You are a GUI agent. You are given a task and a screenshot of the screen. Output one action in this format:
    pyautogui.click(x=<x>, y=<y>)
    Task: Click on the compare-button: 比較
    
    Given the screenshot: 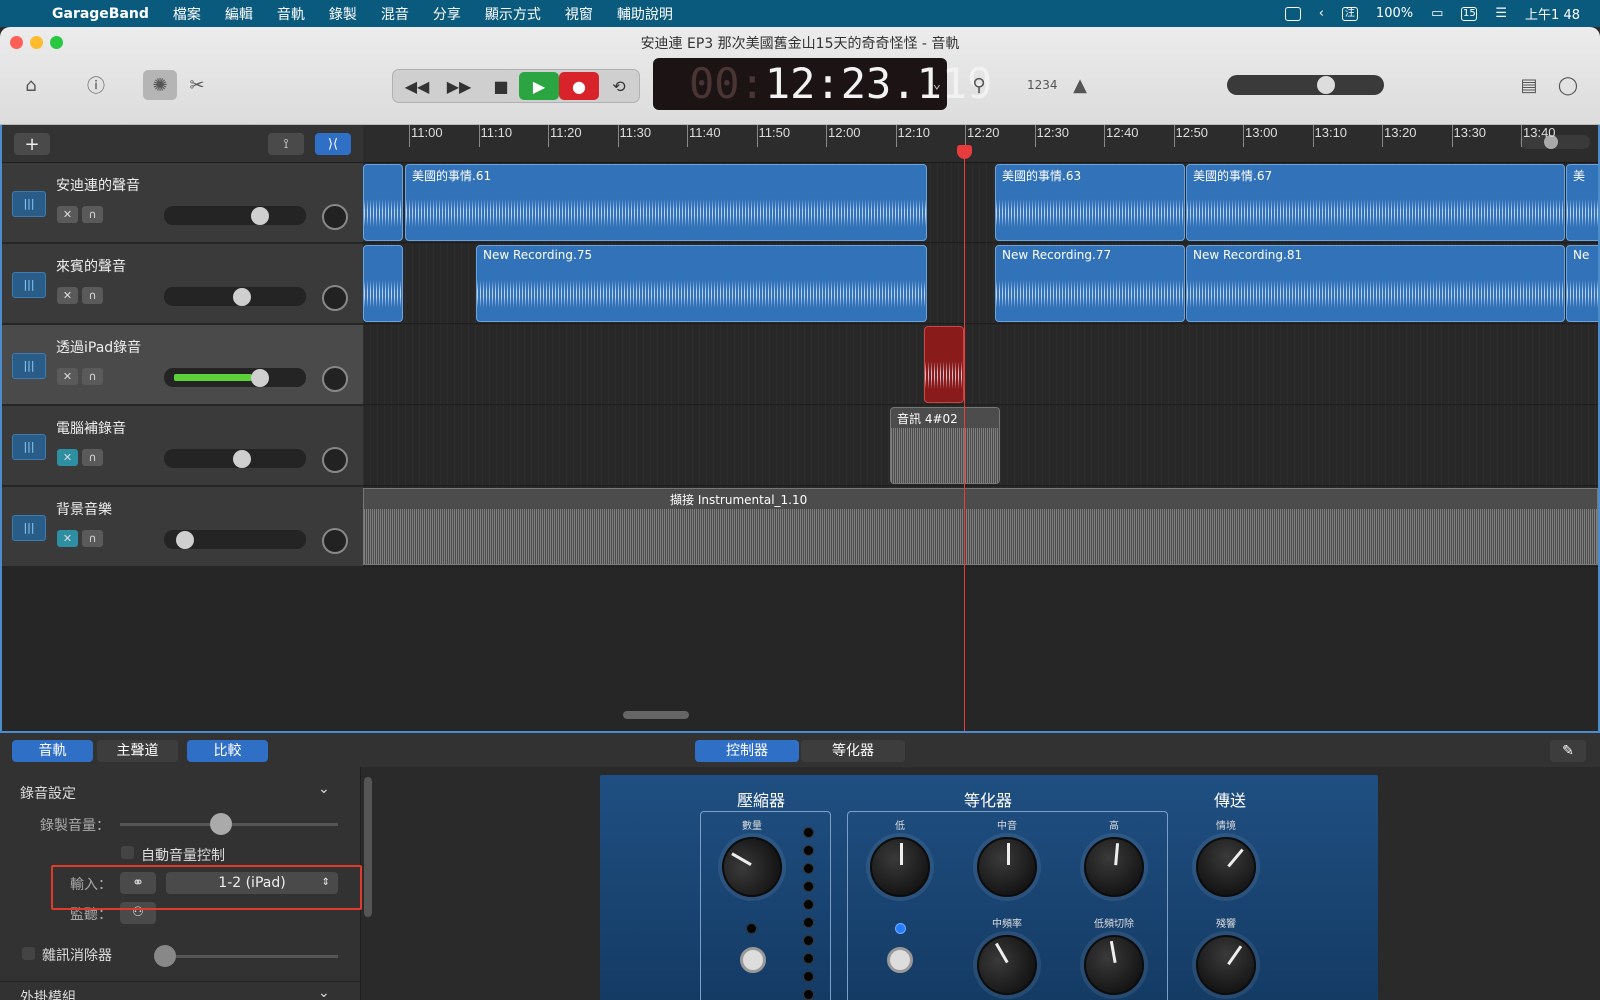 What is the action you would take?
    pyautogui.click(x=227, y=751)
    